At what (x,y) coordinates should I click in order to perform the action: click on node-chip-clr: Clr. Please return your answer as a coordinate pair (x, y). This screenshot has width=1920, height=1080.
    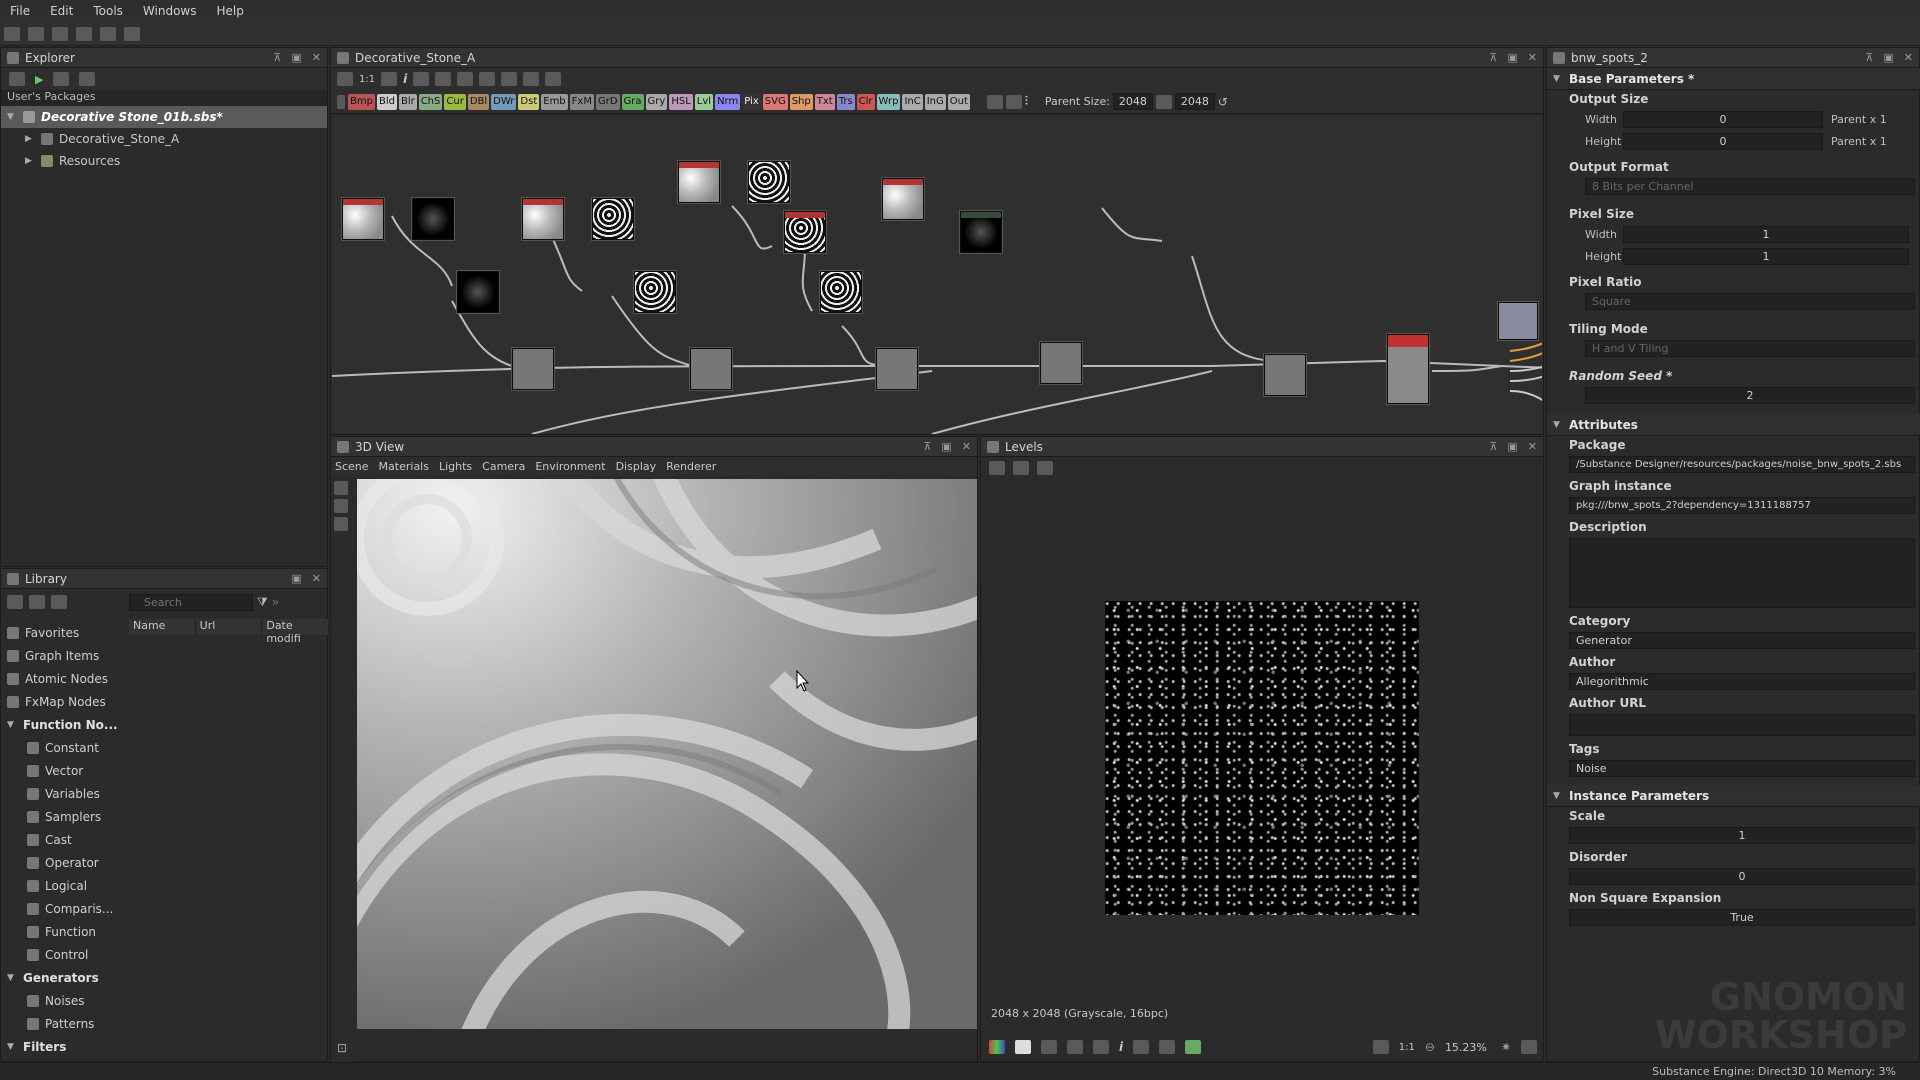
    Looking at the image, I should click on (865, 101).